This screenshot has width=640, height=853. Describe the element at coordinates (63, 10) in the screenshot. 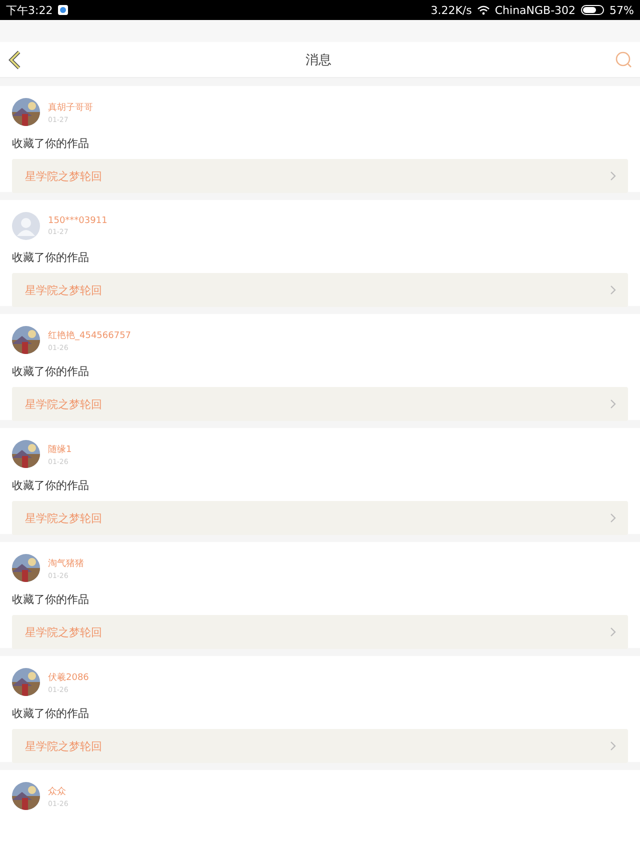

I see `app-icon` at that location.